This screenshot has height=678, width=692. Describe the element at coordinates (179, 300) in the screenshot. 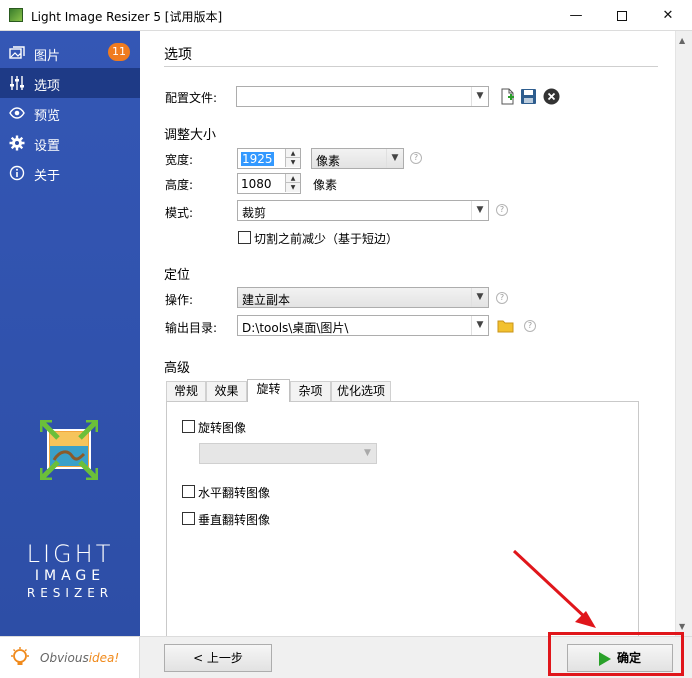

I see `action-label: 操作:` at that location.